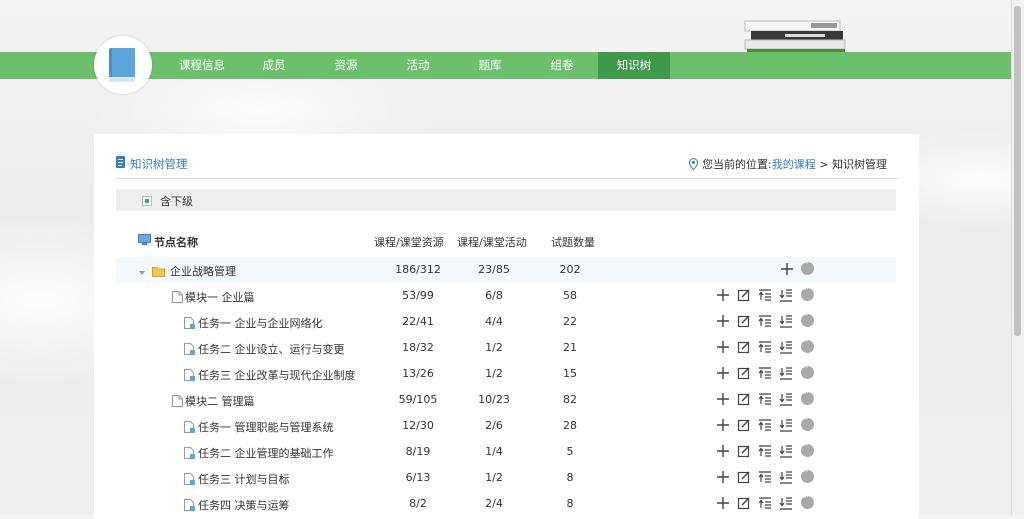  Describe the element at coordinates (277, 375) in the screenshot. I see `node-name-text: 任务三 企业改革与现代企业制度` at that location.